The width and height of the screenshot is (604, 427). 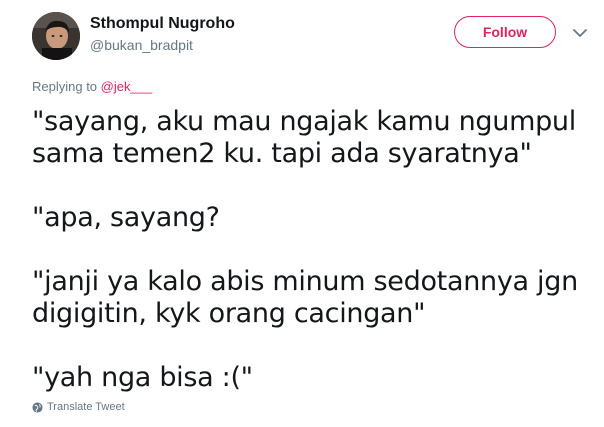 I want to click on follow-button: Follow, so click(x=505, y=32).